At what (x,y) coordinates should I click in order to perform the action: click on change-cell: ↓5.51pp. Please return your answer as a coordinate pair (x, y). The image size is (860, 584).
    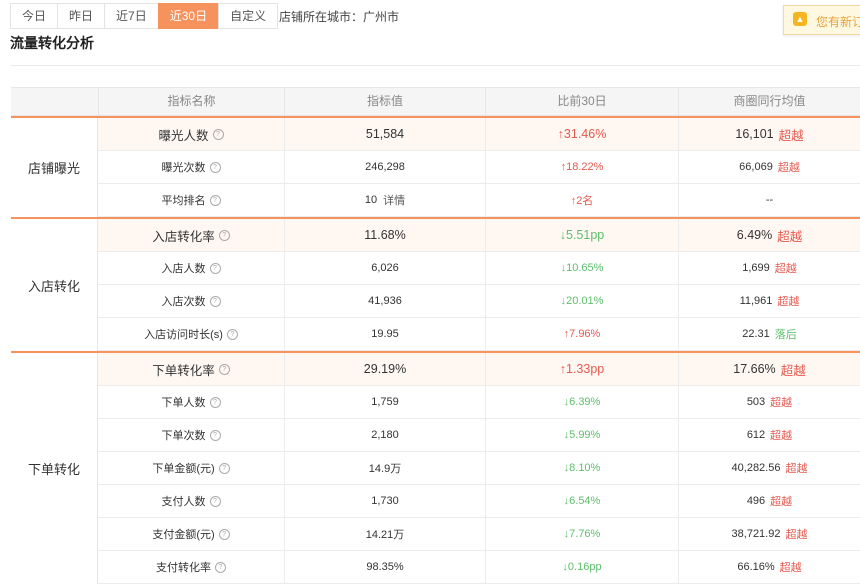
    Looking at the image, I should click on (581, 235).